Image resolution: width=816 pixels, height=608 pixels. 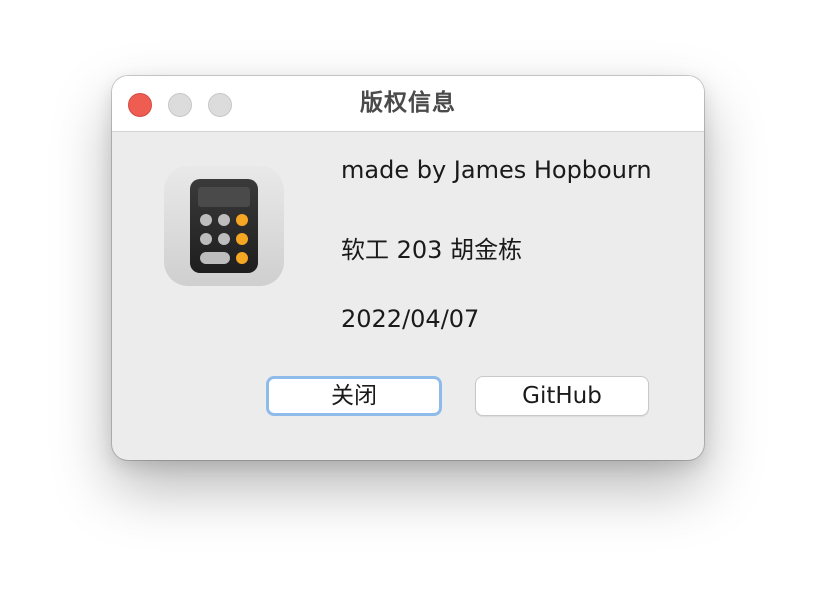 I want to click on date-text: 2022/04/07, so click(x=410, y=319).